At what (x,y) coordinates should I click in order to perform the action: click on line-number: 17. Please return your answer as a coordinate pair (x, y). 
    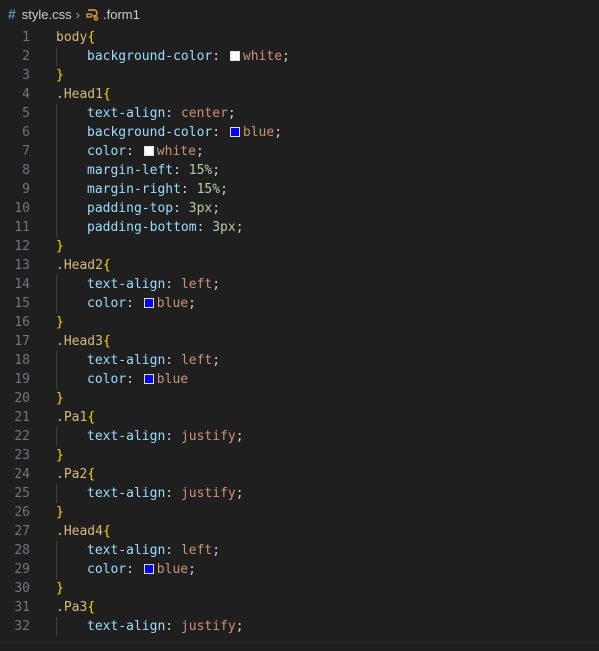
    Looking at the image, I should click on (22, 341).